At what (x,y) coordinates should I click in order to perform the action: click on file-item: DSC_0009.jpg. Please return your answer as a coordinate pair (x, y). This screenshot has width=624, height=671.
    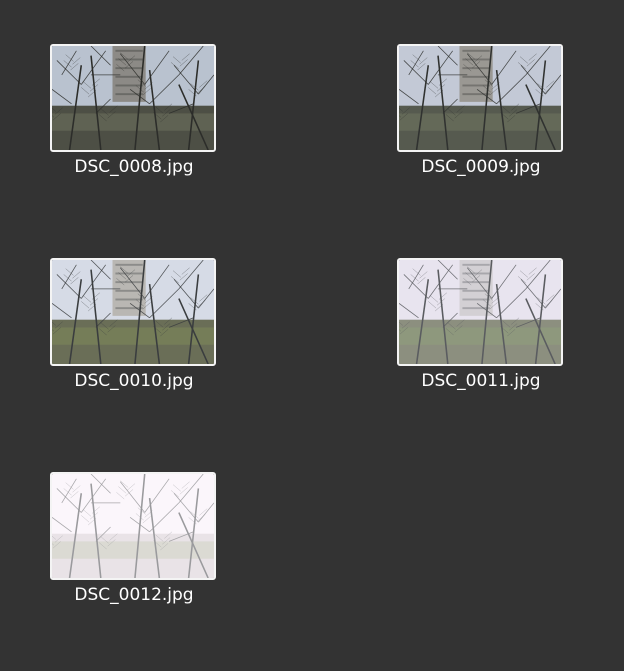
    Looking at the image, I should click on (481, 119).